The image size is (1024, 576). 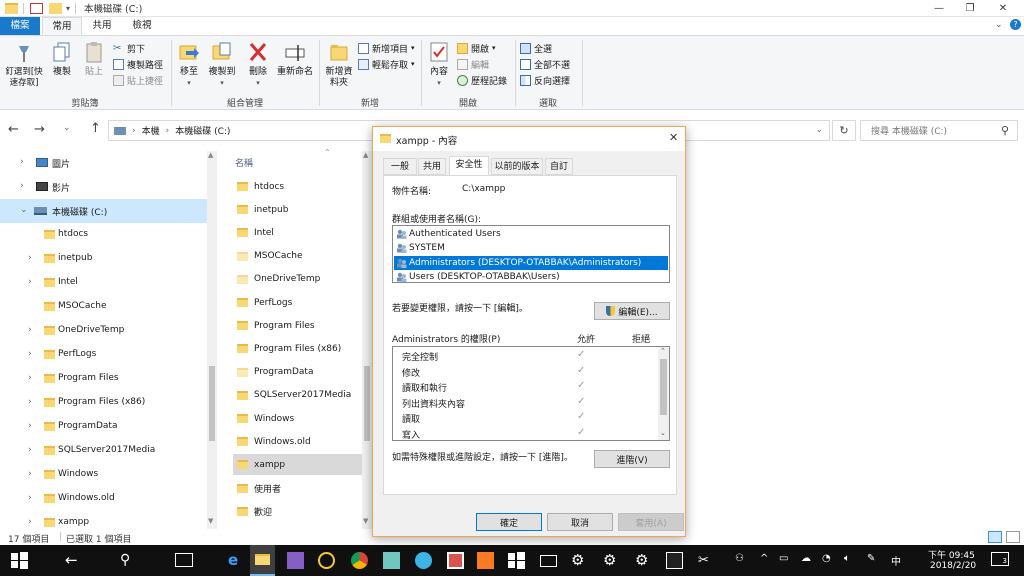 What do you see at coordinates (73, 560) in the screenshot?
I see `back-taskbar-icon: ←` at bounding box center [73, 560].